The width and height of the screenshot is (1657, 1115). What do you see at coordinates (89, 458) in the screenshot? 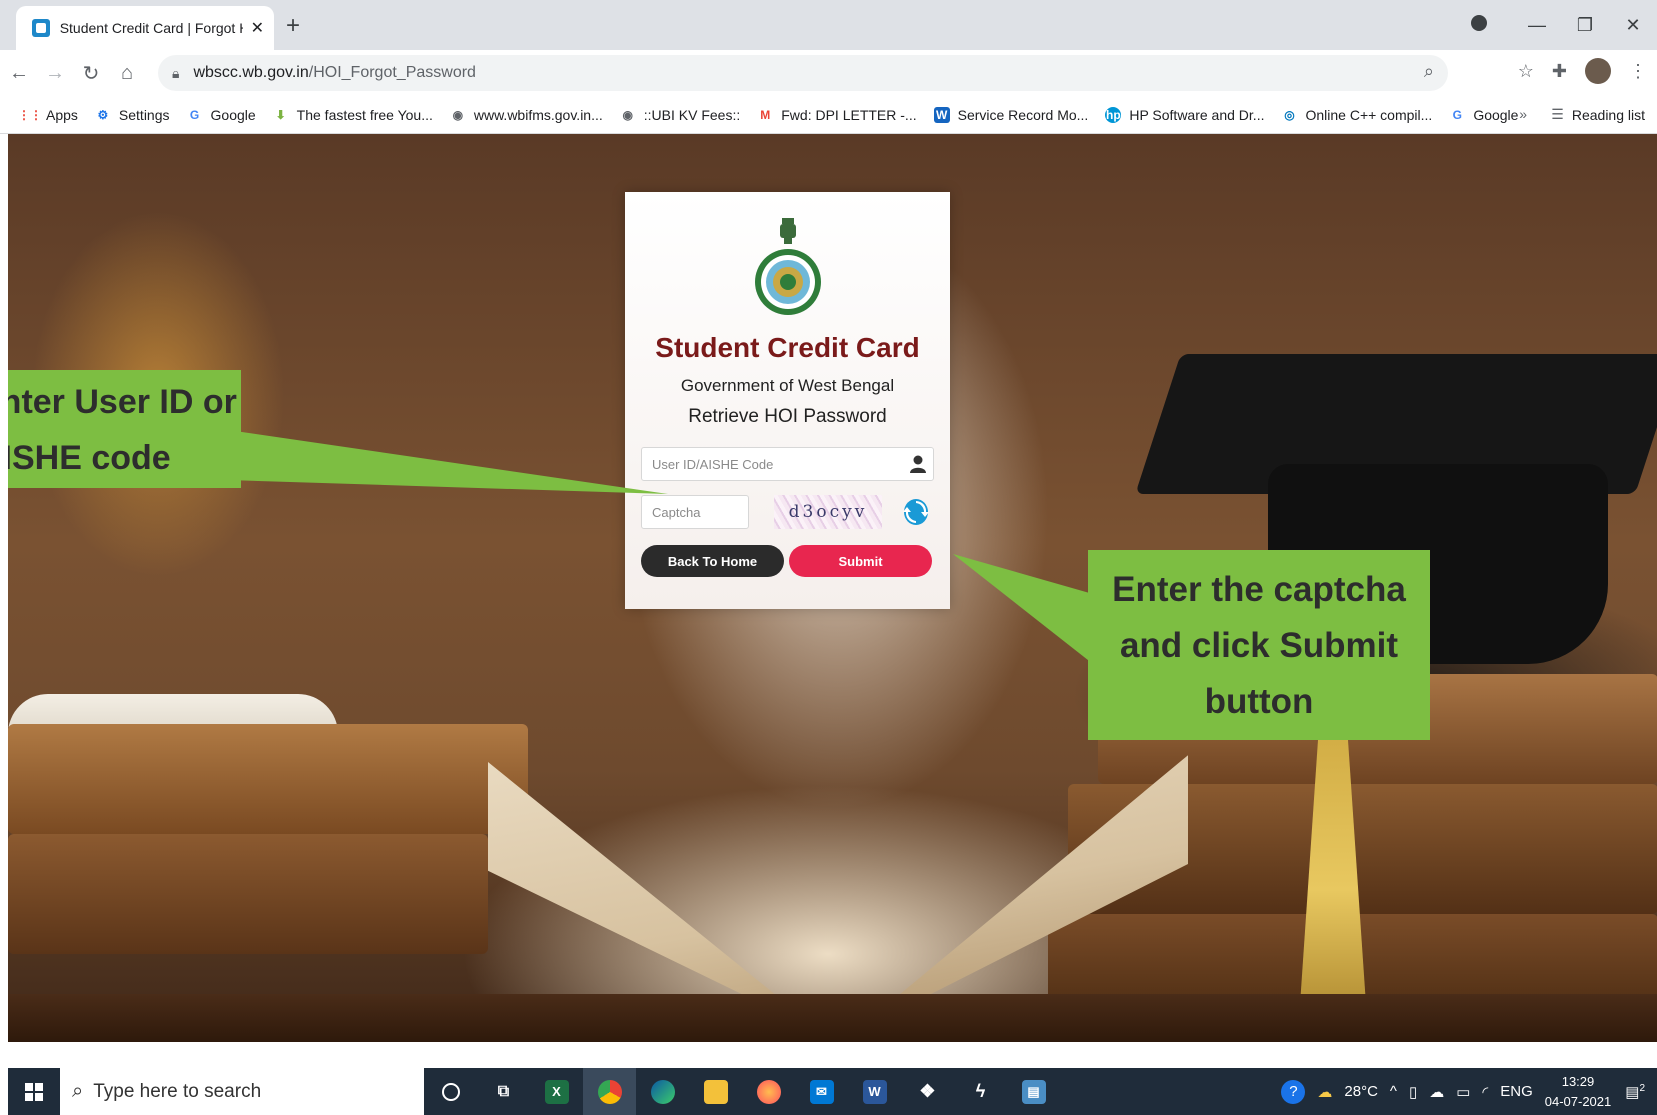
I see `annotation-text: AISHE code` at bounding box center [89, 458].